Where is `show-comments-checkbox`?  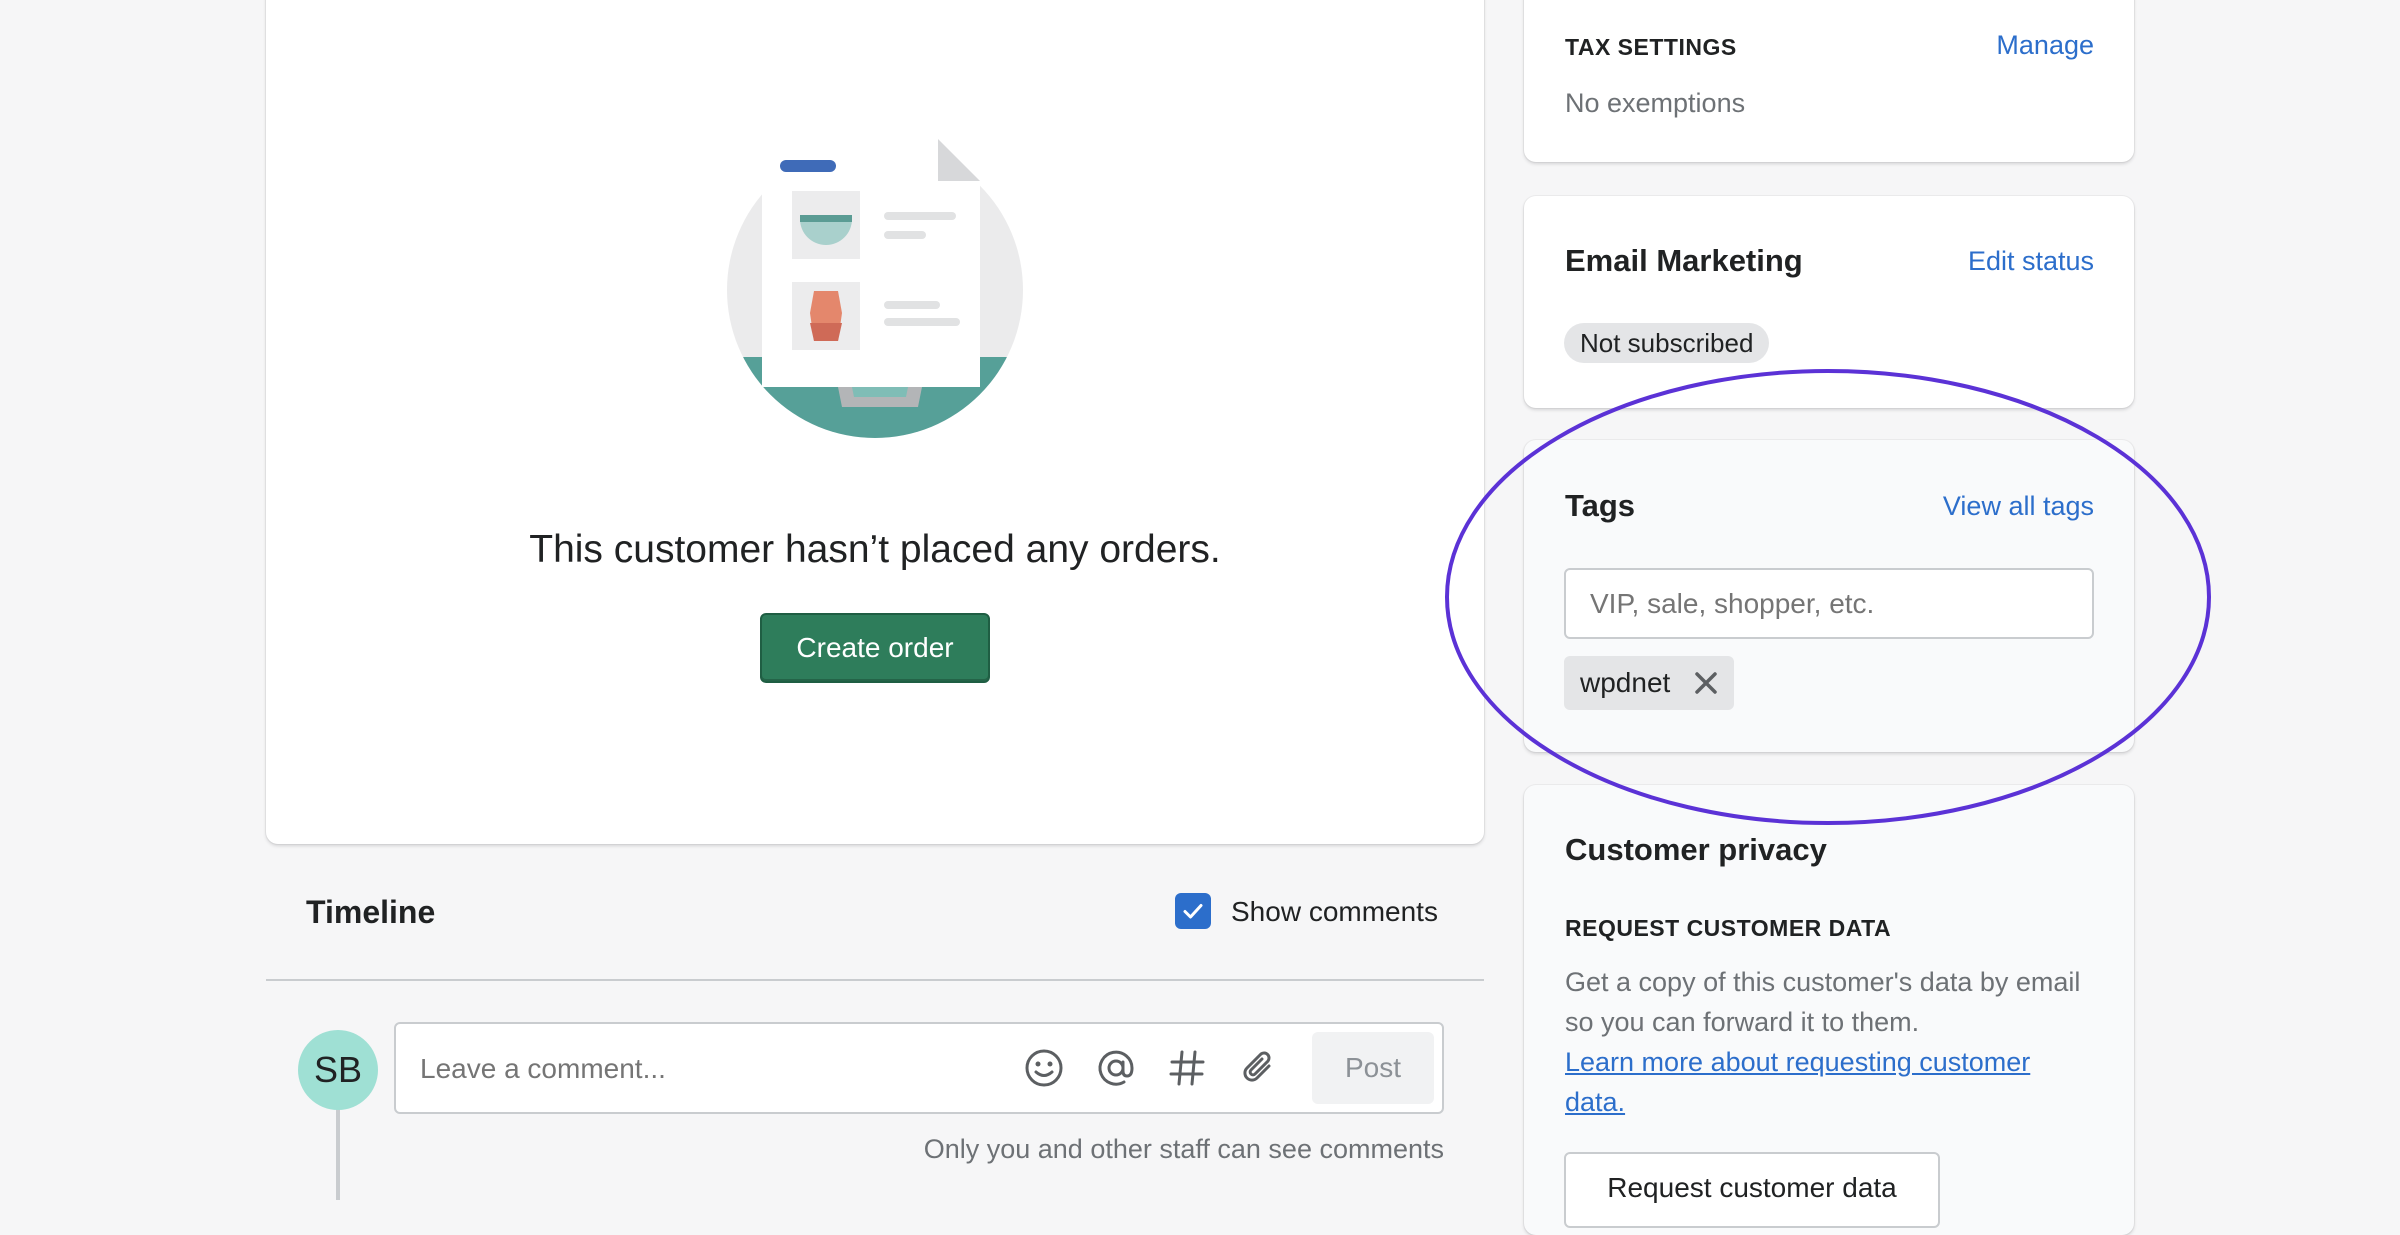 show-comments-checkbox is located at coordinates (1193, 911).